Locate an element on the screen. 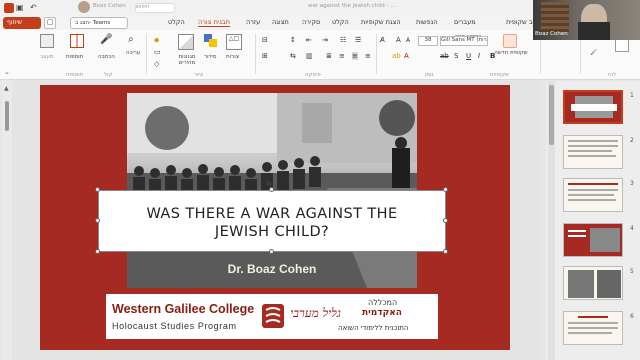 This screenshot has height=360, width=640. new-slide-icon is located at coordinates (510, 41).